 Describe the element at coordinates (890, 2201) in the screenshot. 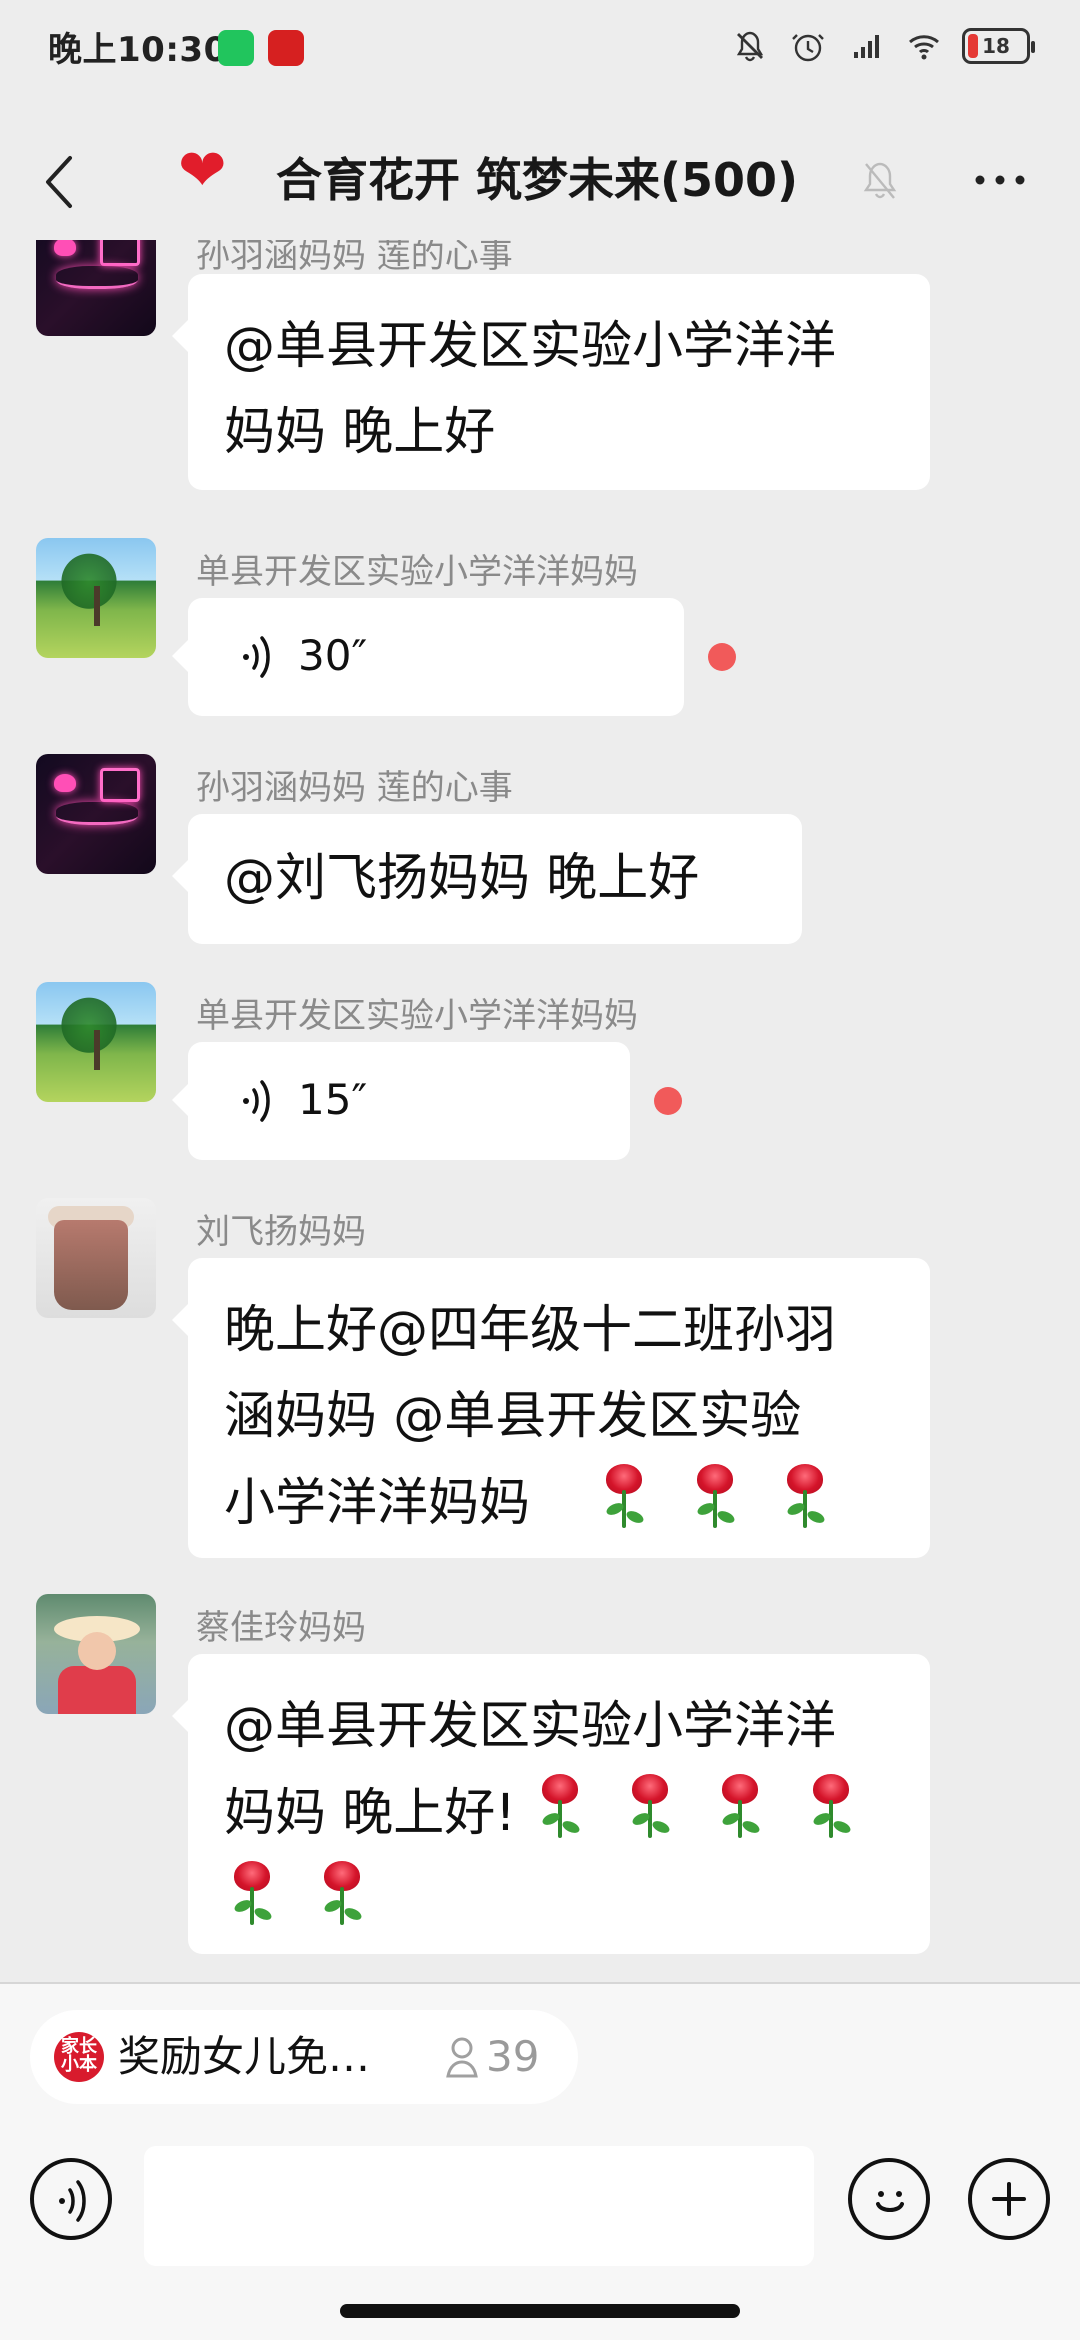

I see `smile-icon` at that location.